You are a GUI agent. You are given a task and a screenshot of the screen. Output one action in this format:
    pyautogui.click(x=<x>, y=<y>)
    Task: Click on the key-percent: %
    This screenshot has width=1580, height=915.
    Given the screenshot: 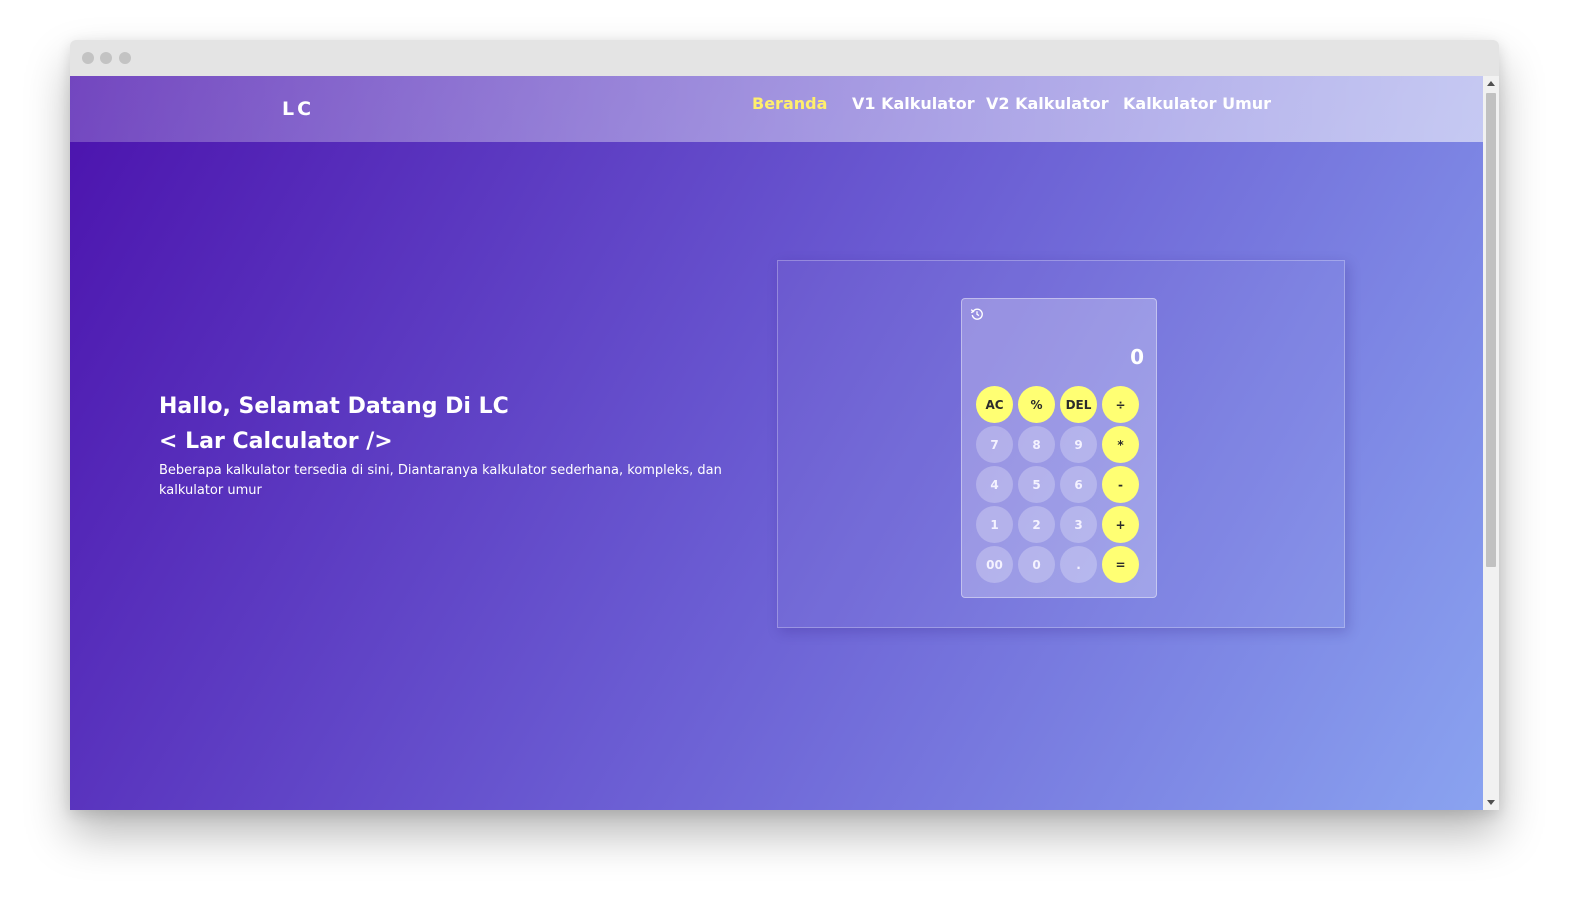 What is the action you would take?
    pyautogui.click(x=1036, y=404)
    